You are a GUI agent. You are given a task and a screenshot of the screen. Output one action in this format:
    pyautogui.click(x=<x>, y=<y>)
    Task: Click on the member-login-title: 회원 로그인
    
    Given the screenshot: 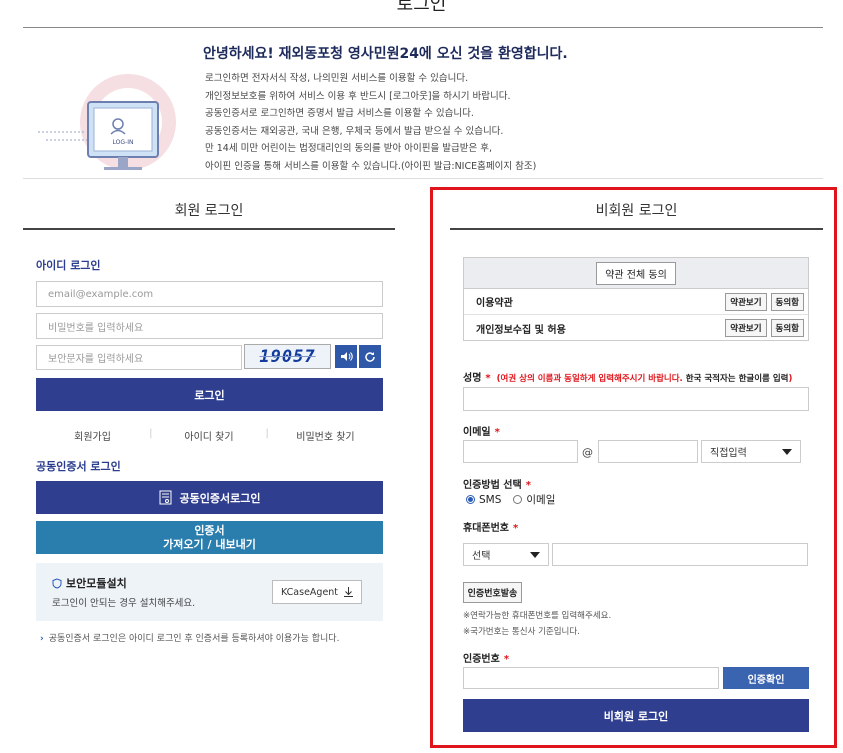 What is the action you would take?
    pyautogui.click(x=209, y=211)
    